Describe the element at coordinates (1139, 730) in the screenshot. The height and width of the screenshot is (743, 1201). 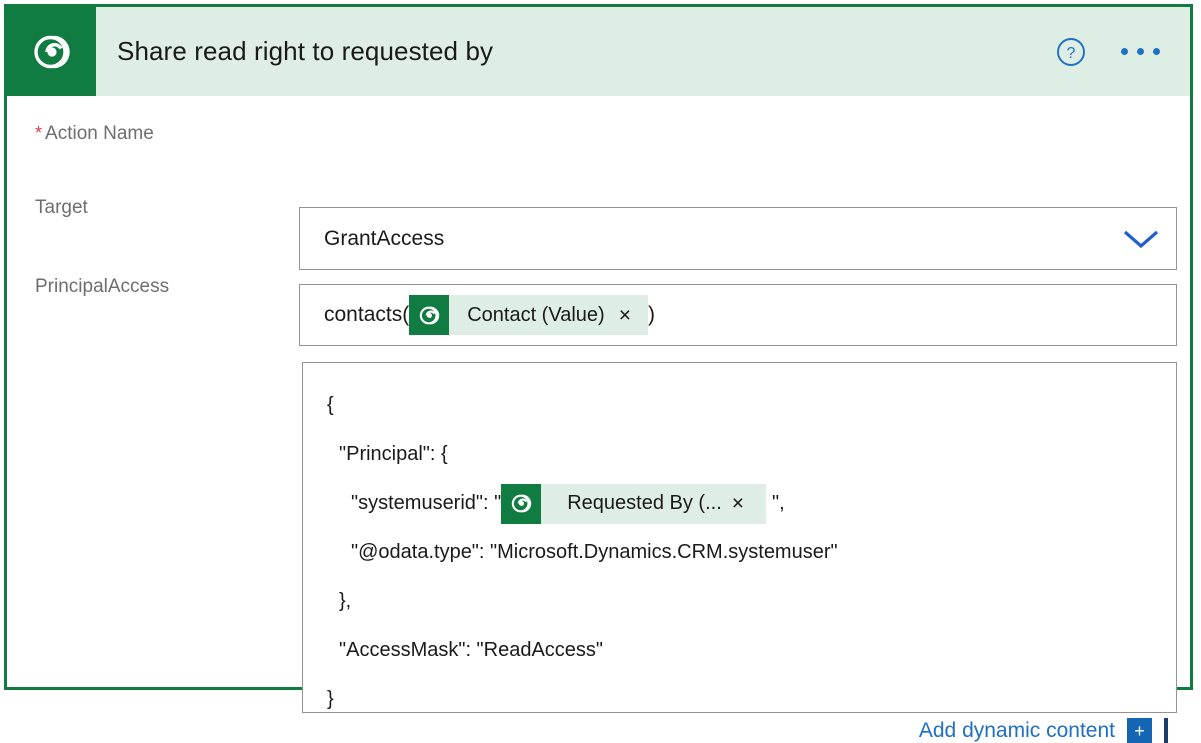
I see `plus-icon: +` at that location.